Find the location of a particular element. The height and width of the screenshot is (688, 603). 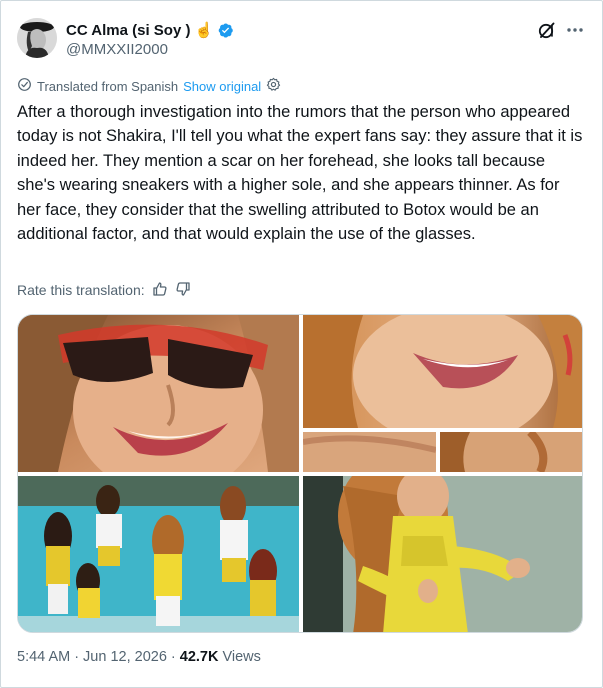

rate-translation-label: Rate this translation: is located at coordinates (81, 290).